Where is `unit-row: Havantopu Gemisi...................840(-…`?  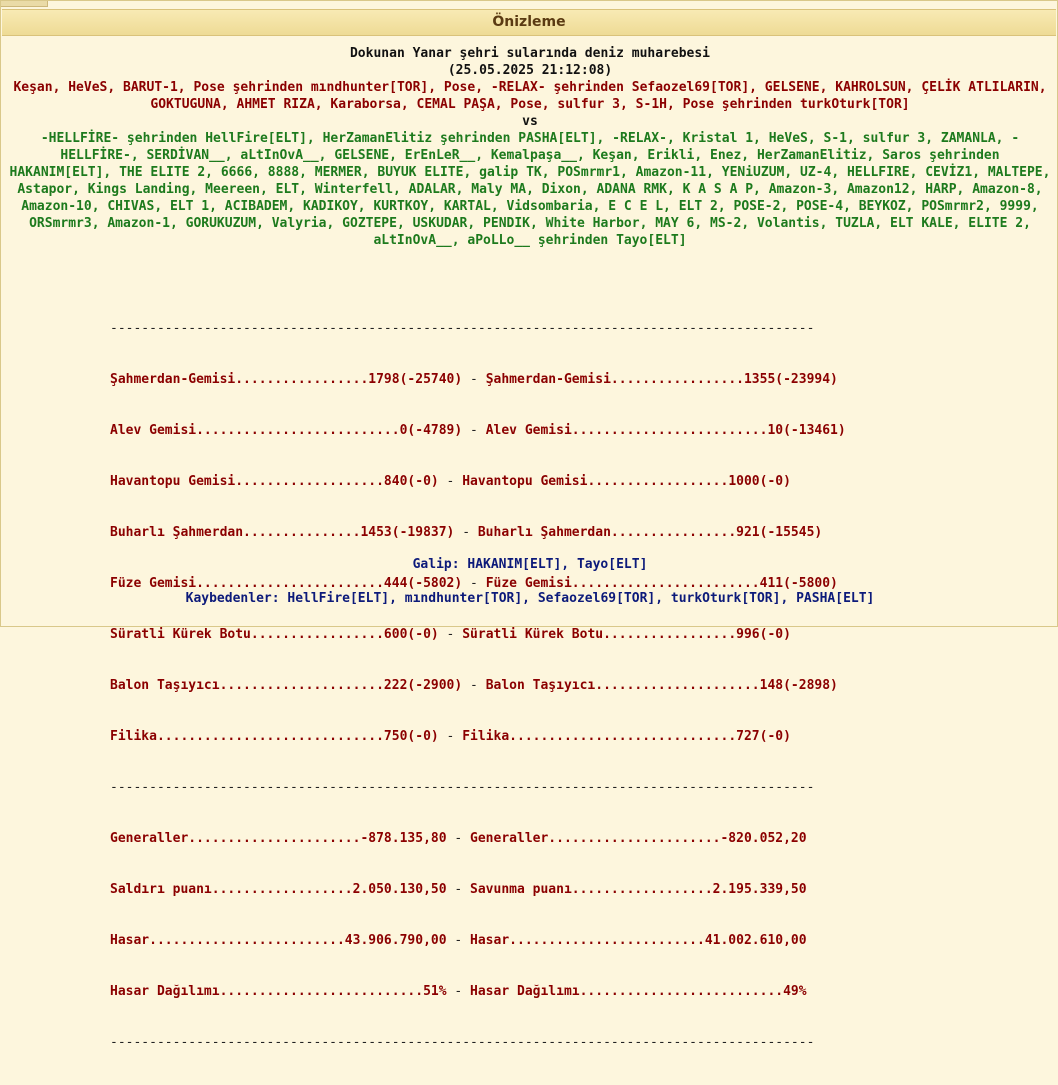 unit-row: Havantopu Gemisi...................840(-… is located at coordinates (450, 481).